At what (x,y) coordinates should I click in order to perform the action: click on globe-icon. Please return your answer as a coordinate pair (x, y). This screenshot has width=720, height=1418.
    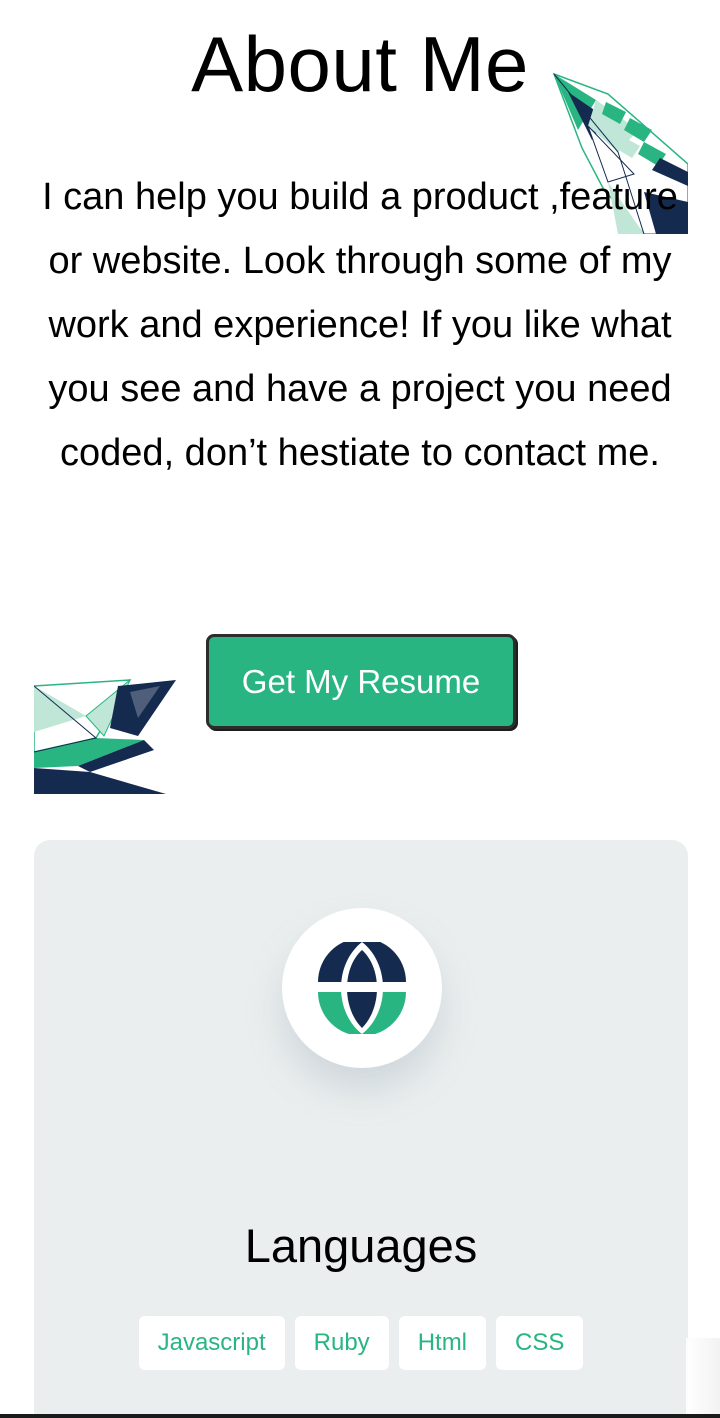
    Looking at the image, I should click on (362, 988).